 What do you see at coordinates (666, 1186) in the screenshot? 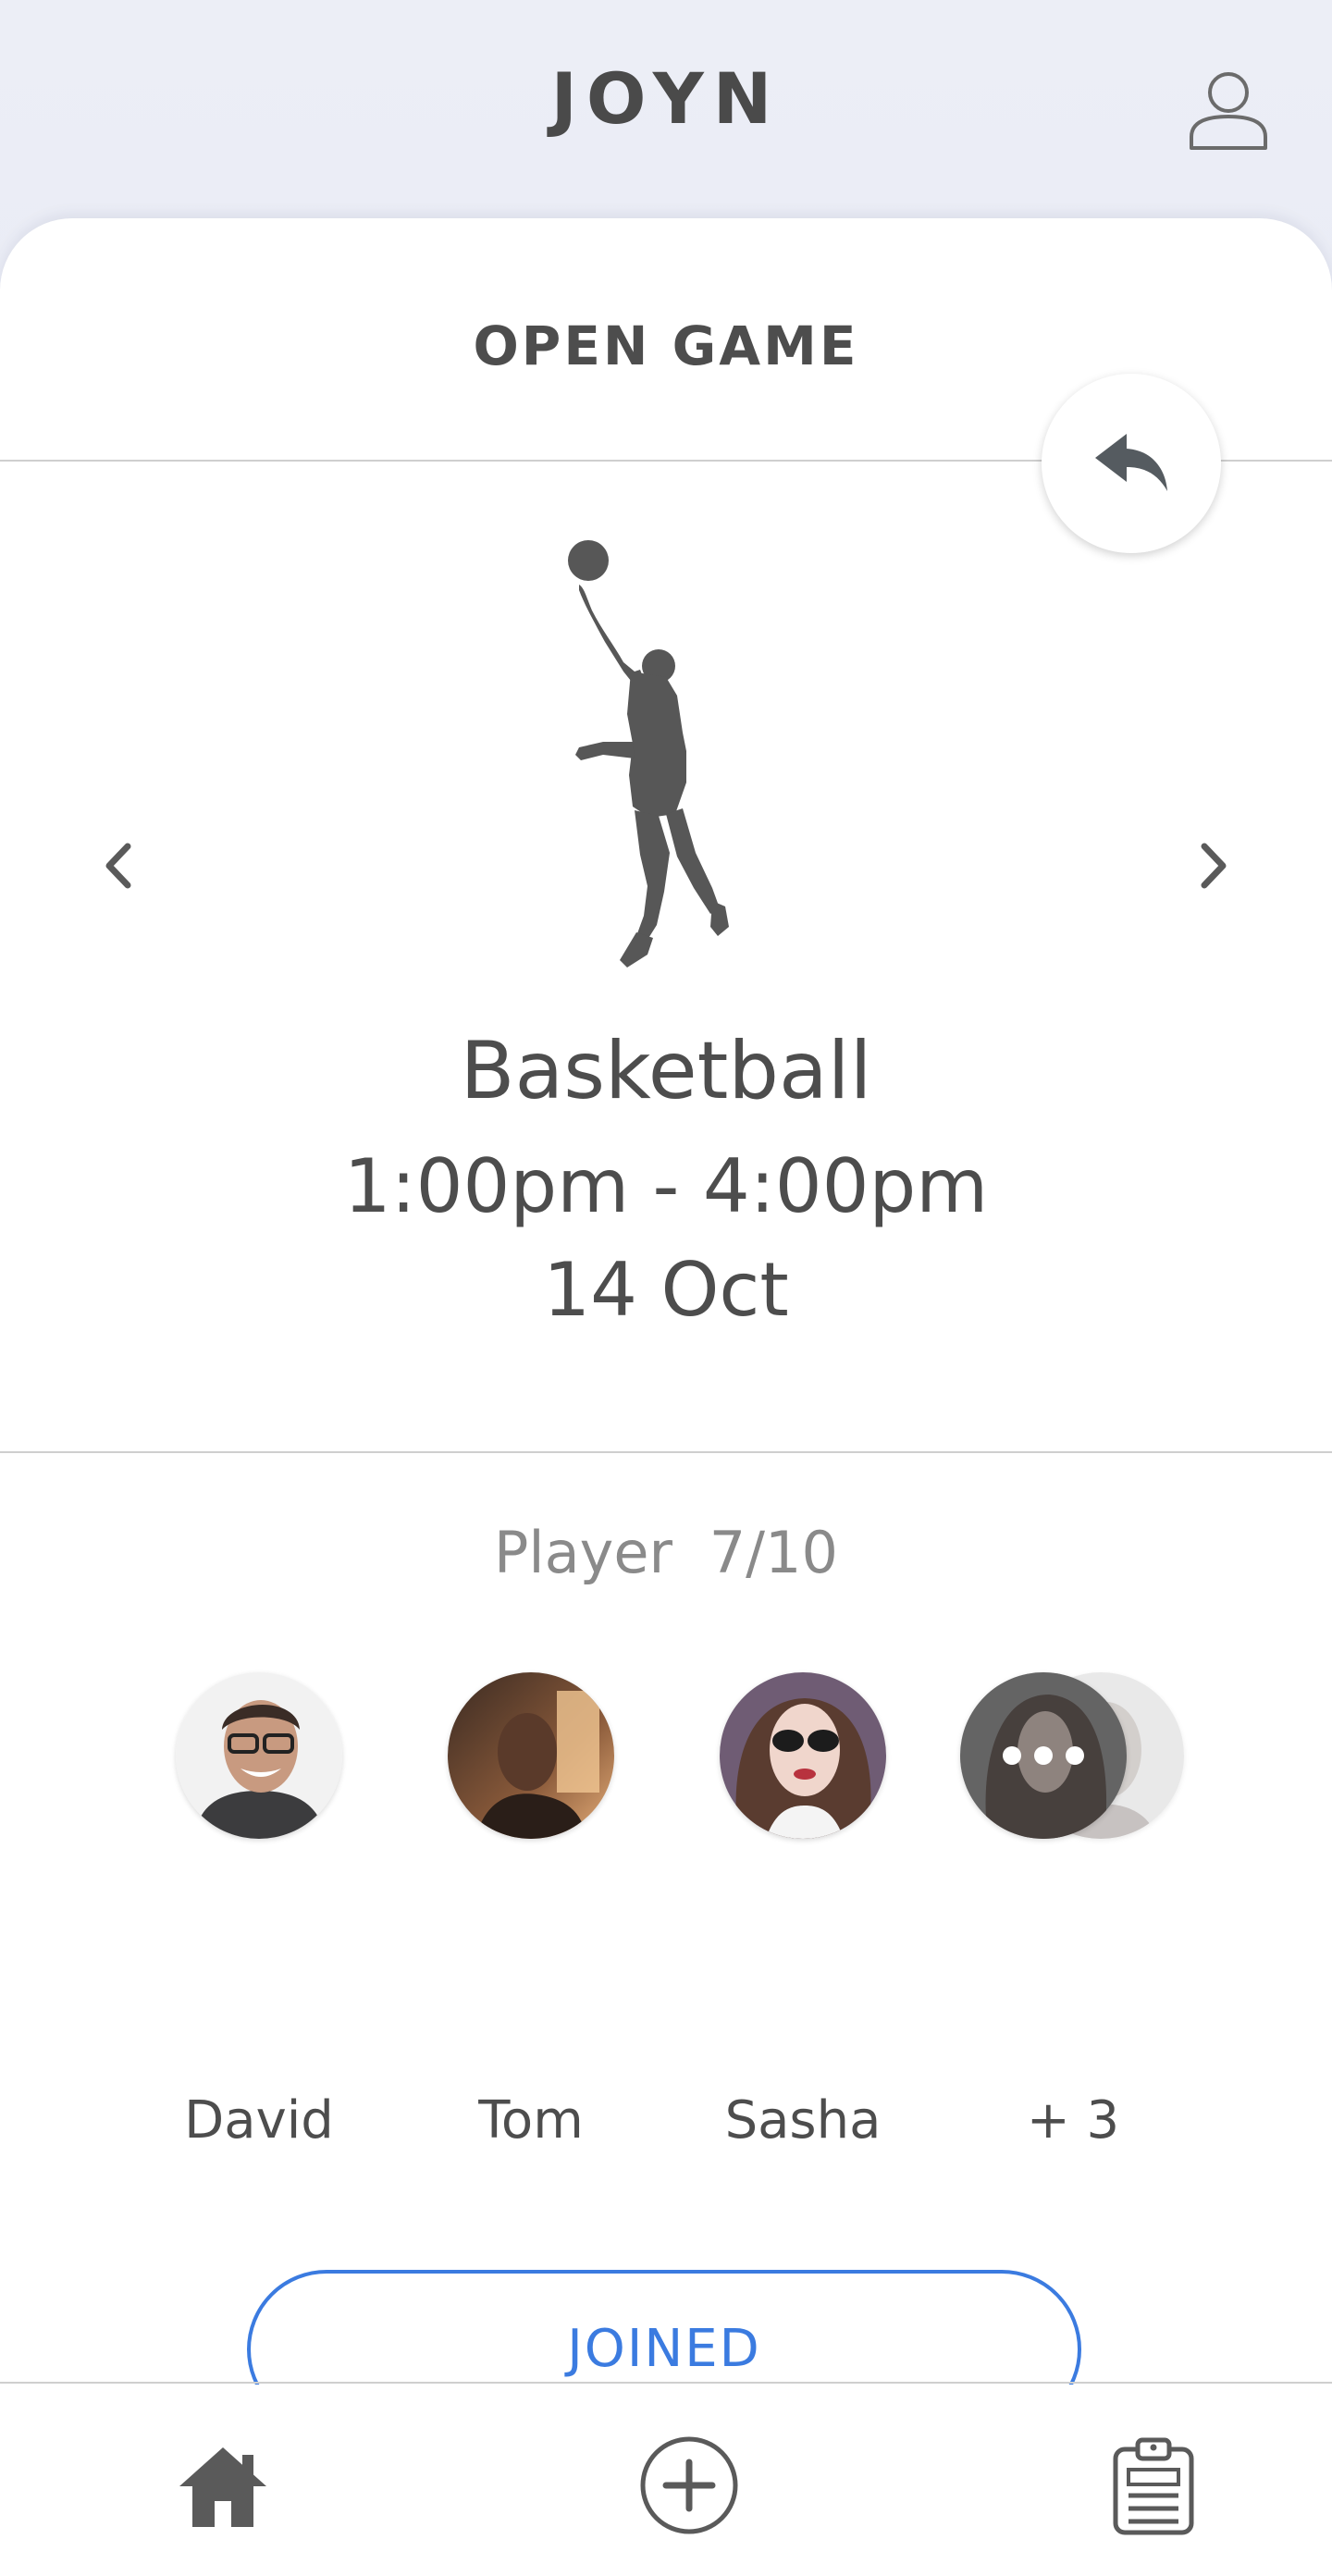
I see `game-time: 1:00pm - 4:00pm` at bounding box center [666, 1186].